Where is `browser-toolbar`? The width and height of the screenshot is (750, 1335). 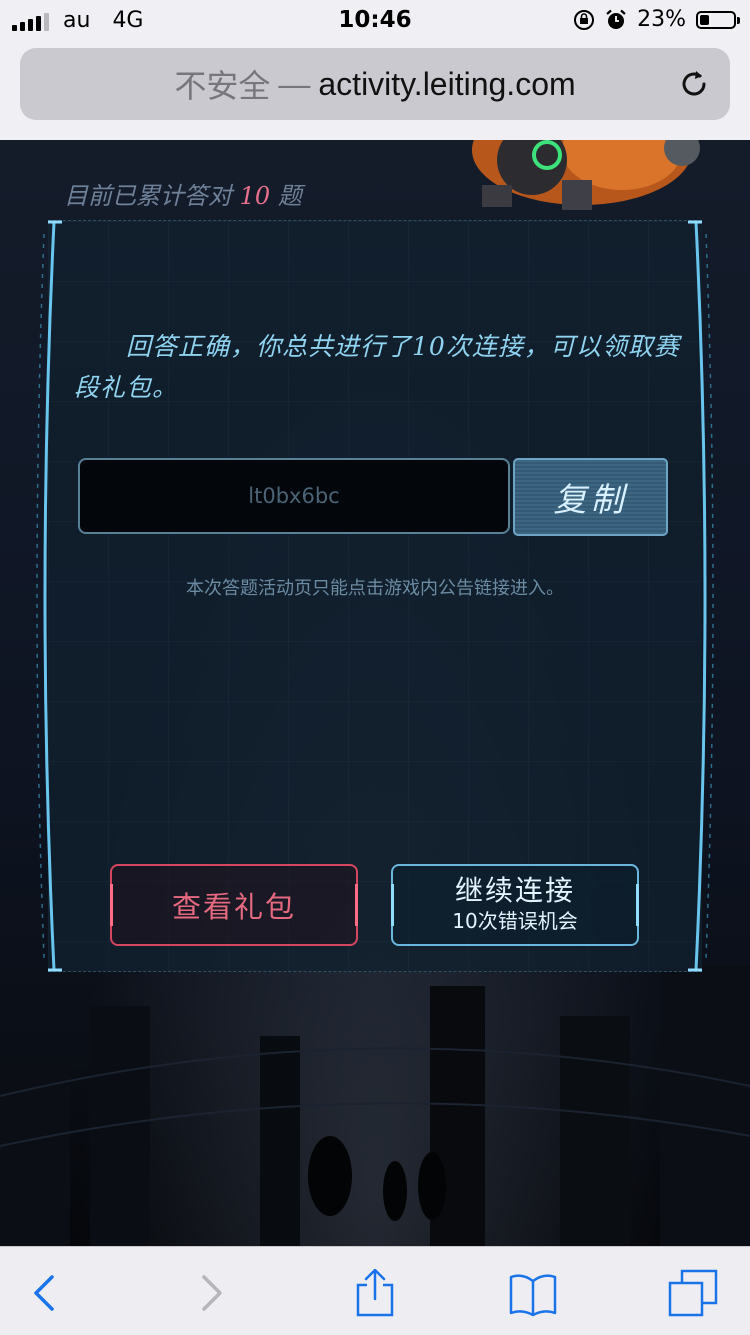
browser-toolbar is located at coordinates (375, 1290).